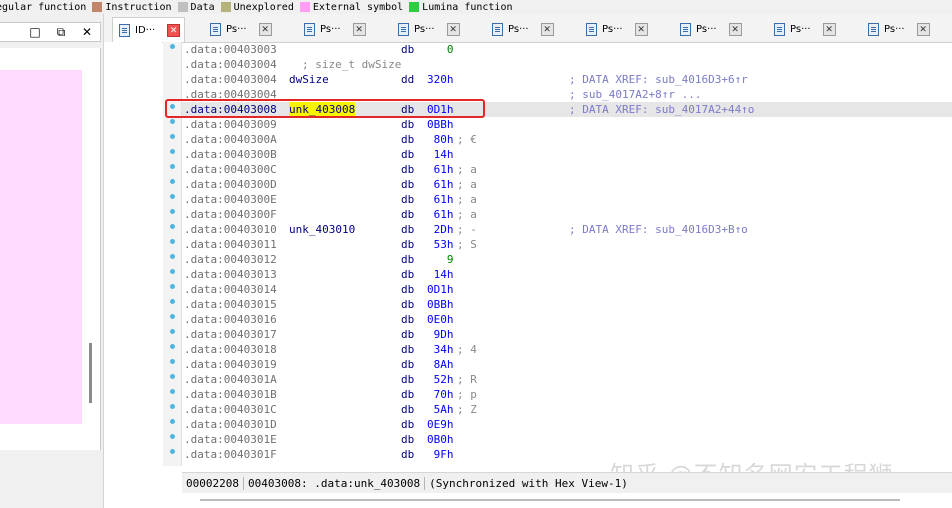 The height and width of the screenshot is (508, 952). I want to click on address: .data:00403013, so click(230, 274).